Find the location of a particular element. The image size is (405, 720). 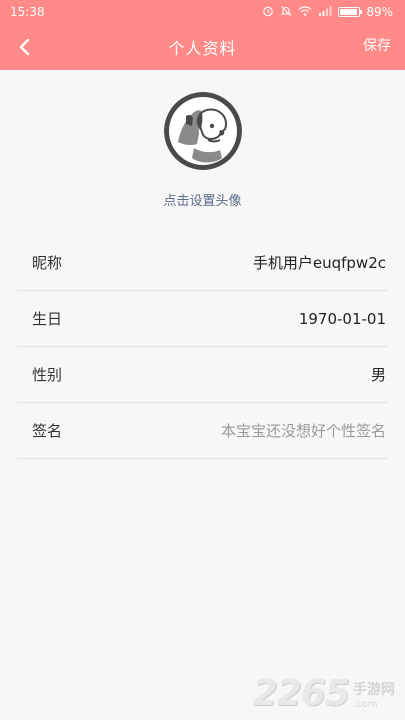

nickname-value: 手机用户euqfpw2c is located at coordinates (319, 263).